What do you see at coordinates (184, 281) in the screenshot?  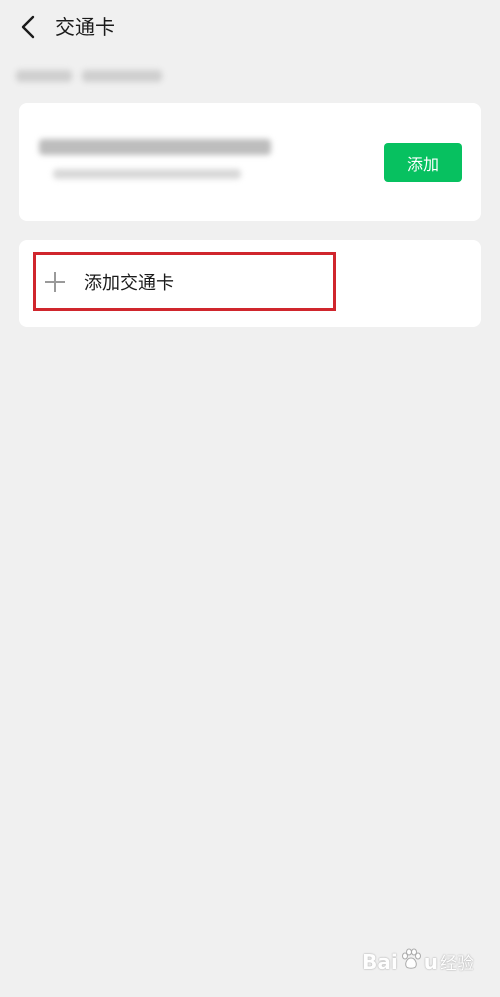 I see `add-transit-card-button: 添加交通卡` at bounding box center [184, 281].